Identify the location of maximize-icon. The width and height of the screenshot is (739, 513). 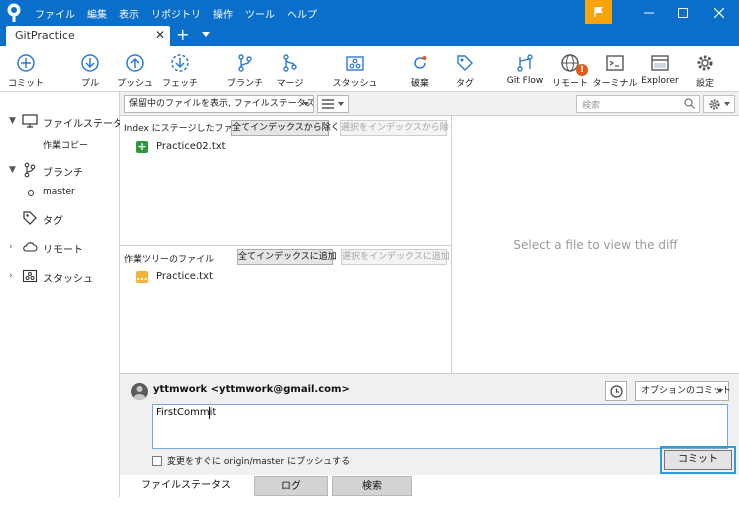
(683, 13).